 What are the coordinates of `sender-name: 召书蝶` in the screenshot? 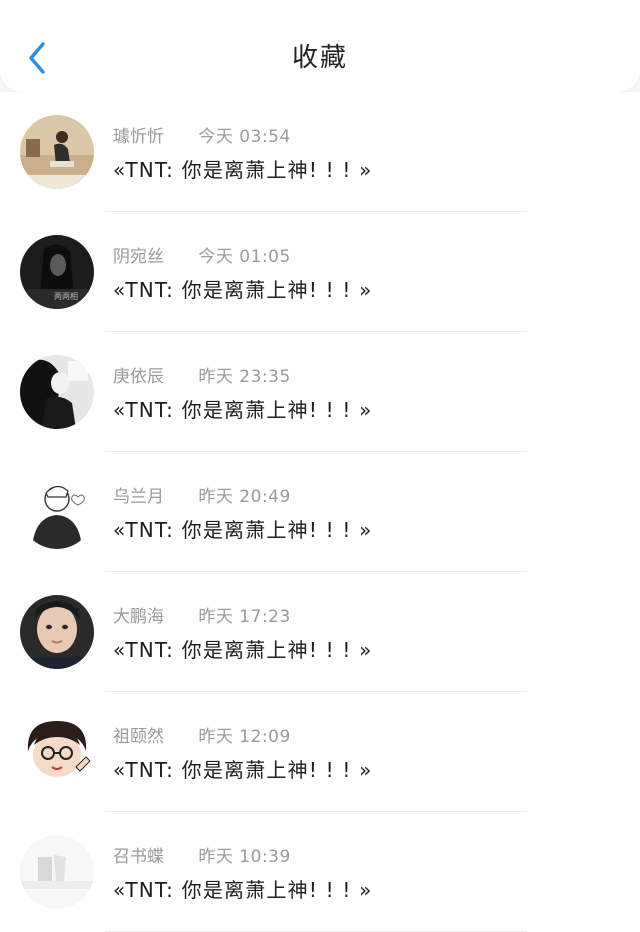 It's located at (138, 857).